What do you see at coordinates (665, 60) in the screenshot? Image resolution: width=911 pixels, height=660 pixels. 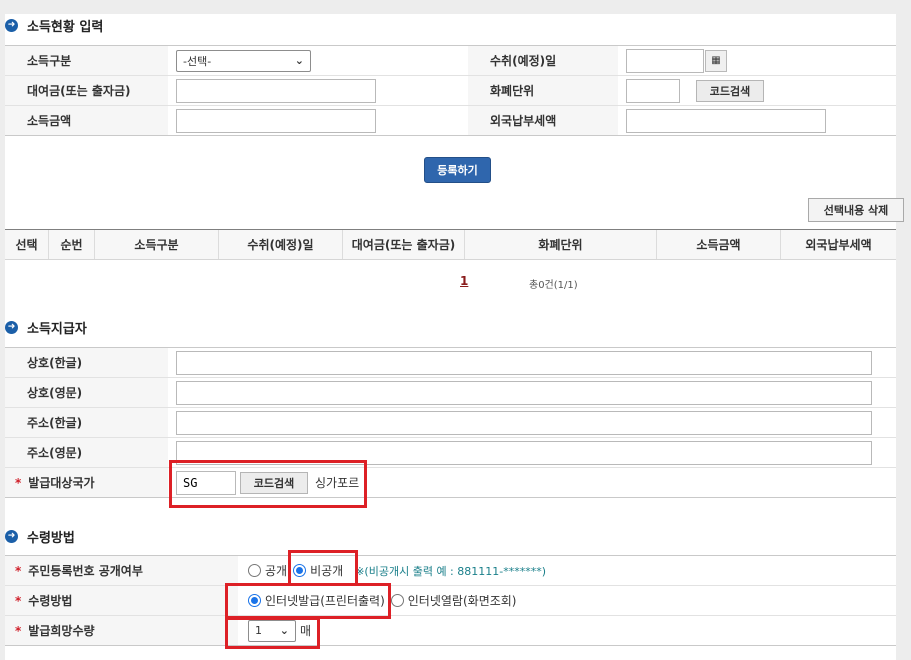 I see `receive-date-input` at bounding box center [665, 60].